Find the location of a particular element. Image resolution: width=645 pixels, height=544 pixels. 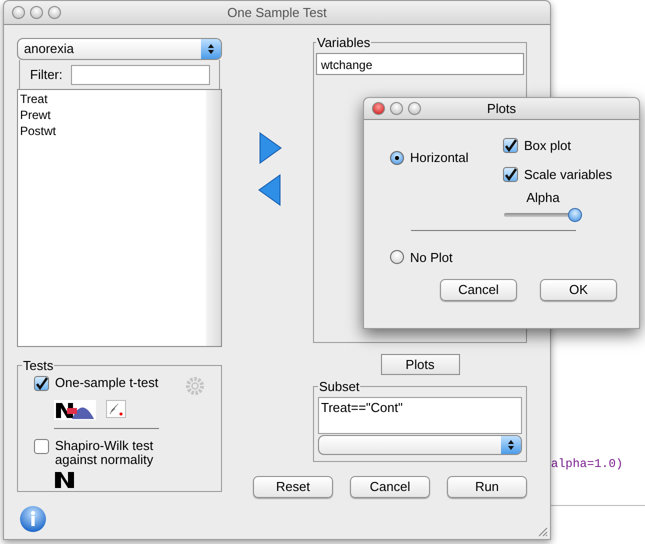

n-logo-icon is located at coordinates (64, 480).